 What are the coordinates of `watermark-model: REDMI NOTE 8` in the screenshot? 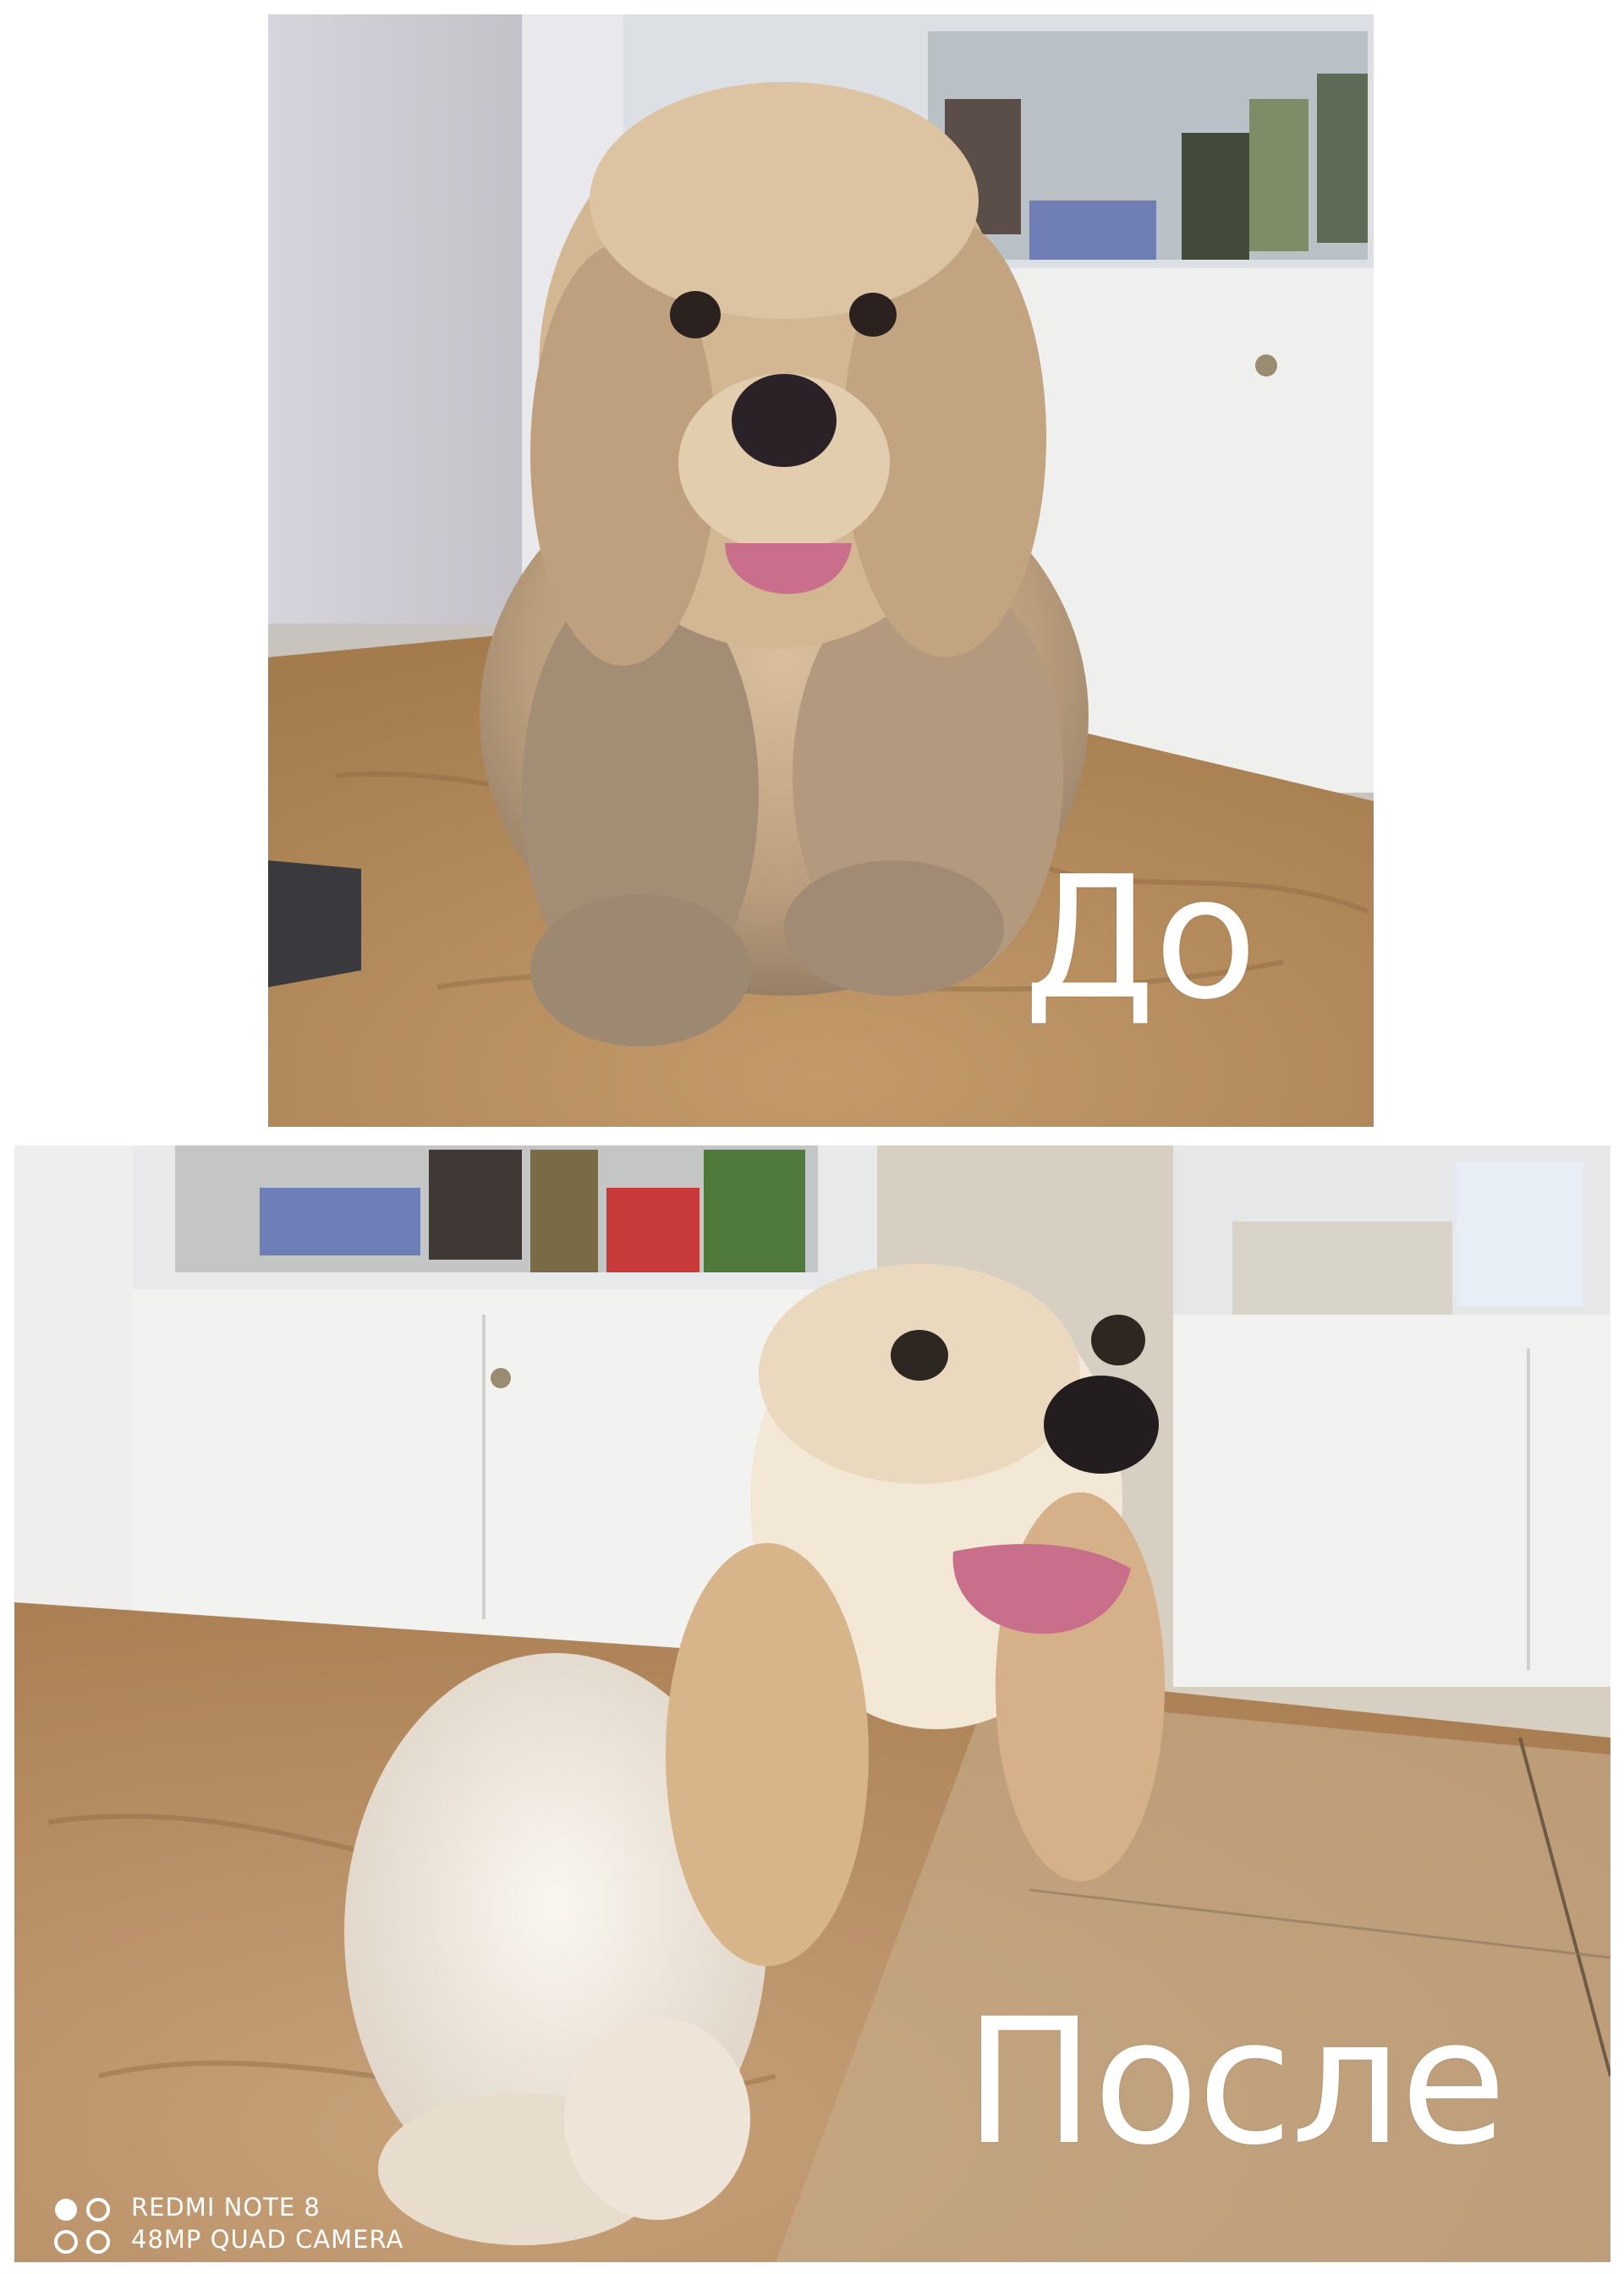 It's located at (226, 2207).